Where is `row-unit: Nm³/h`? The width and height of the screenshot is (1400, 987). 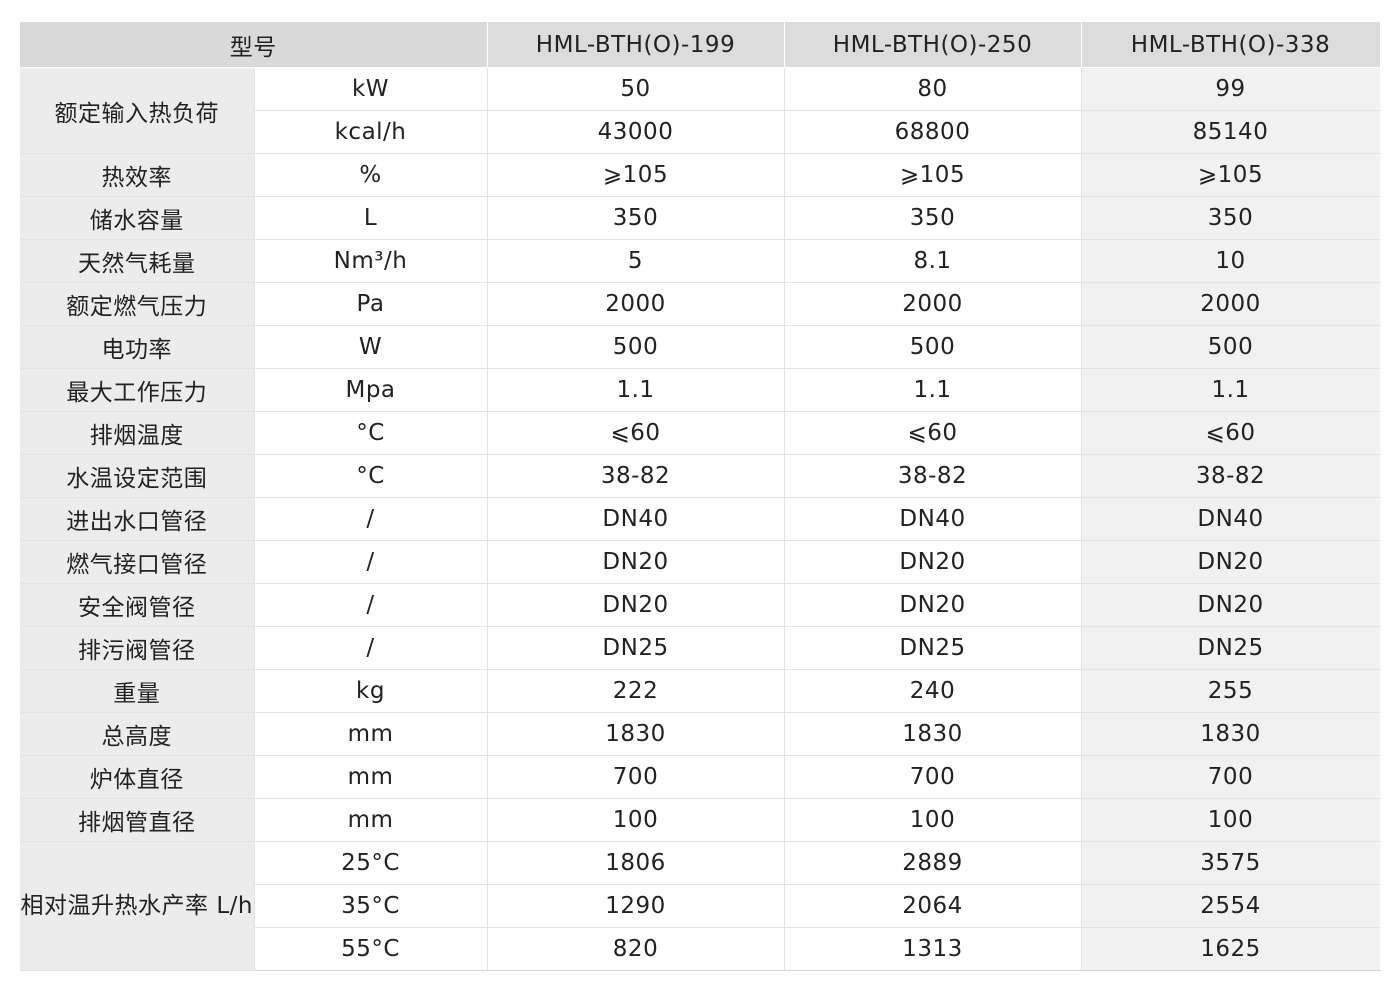 row-unit: Nm³/h is located at coordinates (371, 261).